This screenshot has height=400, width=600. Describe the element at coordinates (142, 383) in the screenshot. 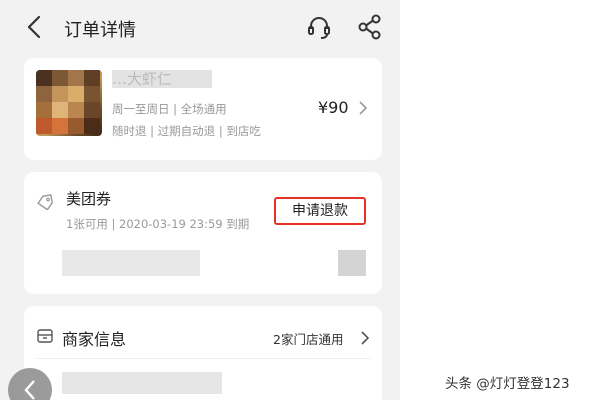

I see `store-info-blur` at that location.